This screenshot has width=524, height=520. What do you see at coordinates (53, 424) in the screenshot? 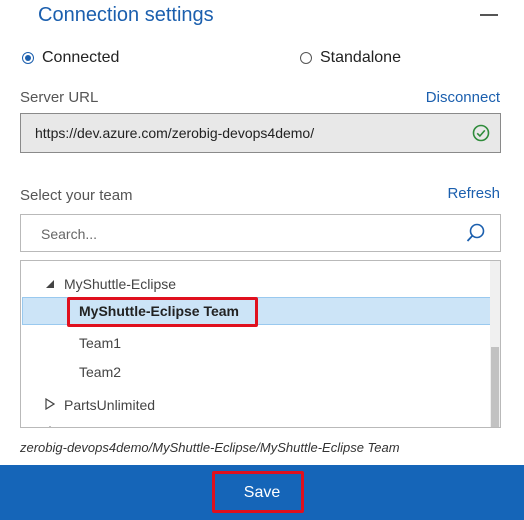
I see `partially-hidden-row-icon` at bounding box center [53, 424].